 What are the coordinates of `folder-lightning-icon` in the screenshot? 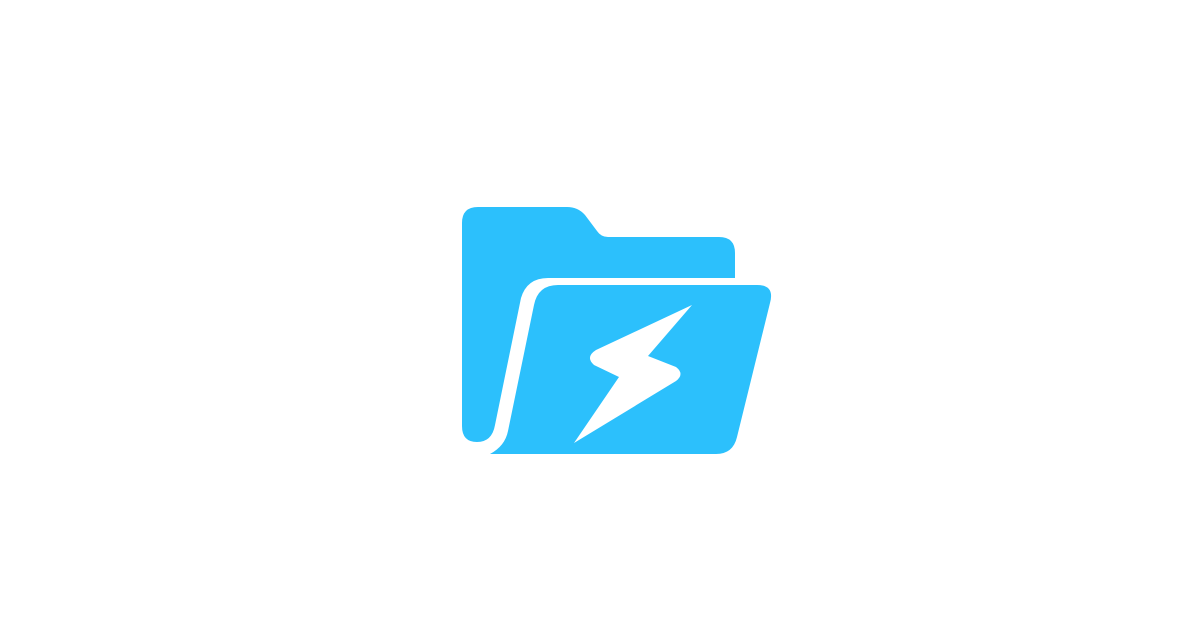 It's located at (617, 330).